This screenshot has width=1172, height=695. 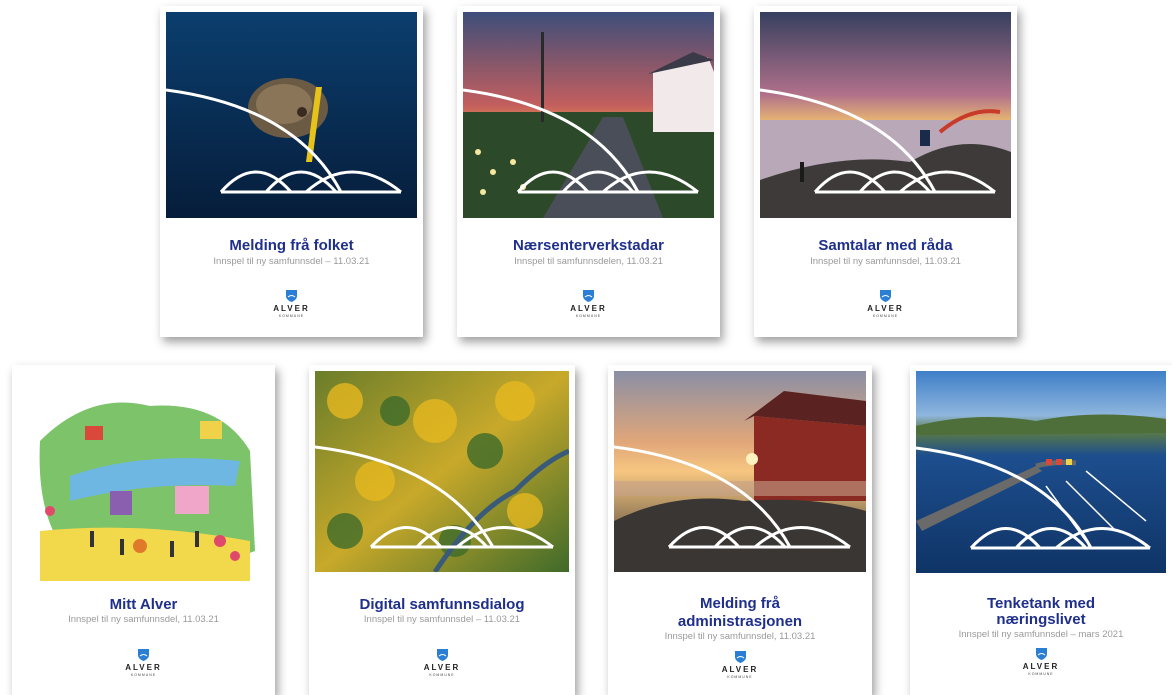 I want to click on cover-illustration, so click(x=143, y=481).